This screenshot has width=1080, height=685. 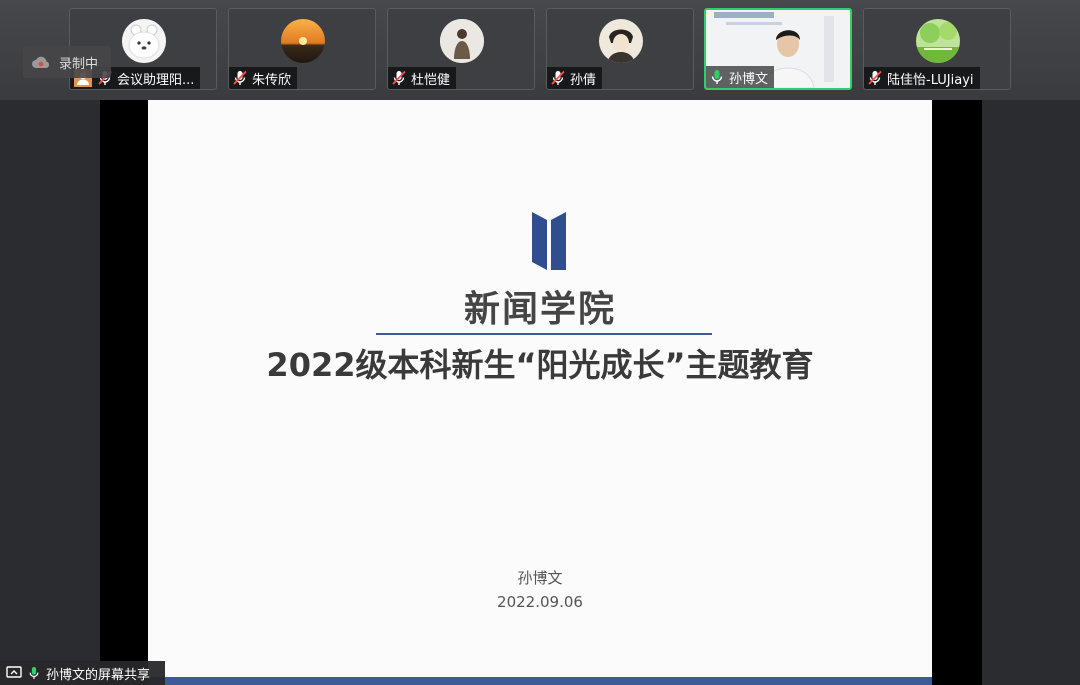 What do you see at coordinates (1031, 392) in the screenshot?
I see `right-margin` at bounding box center [1031, 392].